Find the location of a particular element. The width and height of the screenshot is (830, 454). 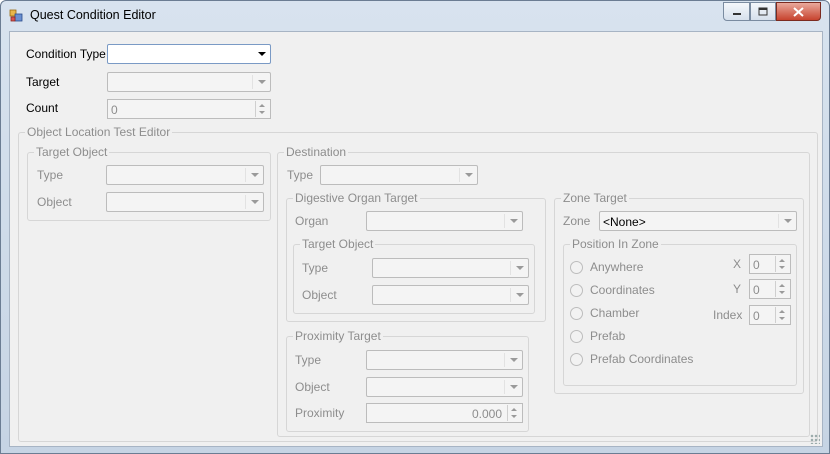

condition-type-label: Condition Type is located at coordinates (66, 54).